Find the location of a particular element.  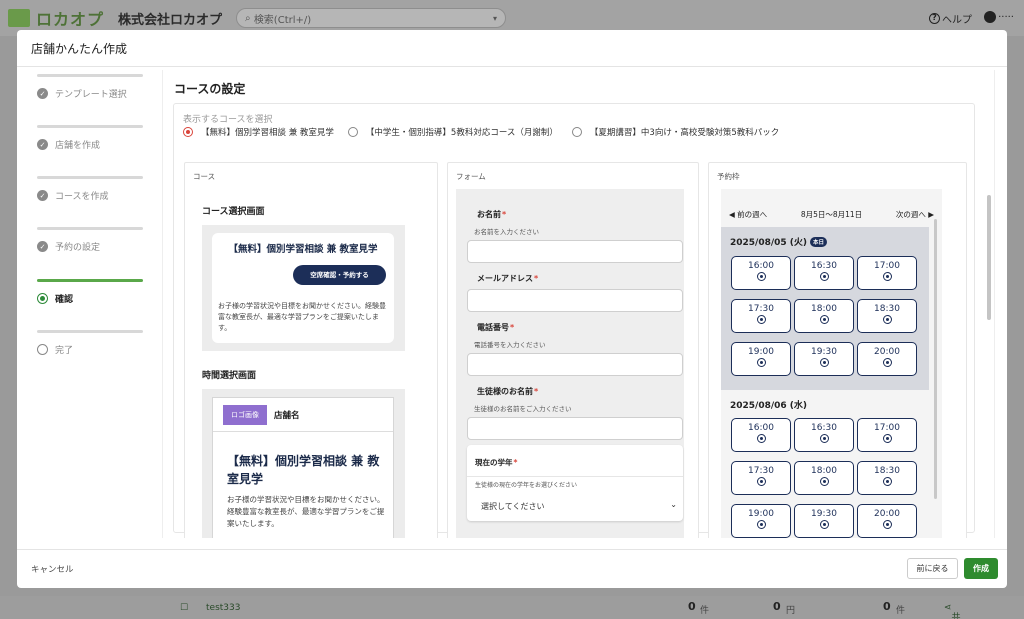

grade-label: 現在の学年* is located at coordinates (496, 462).